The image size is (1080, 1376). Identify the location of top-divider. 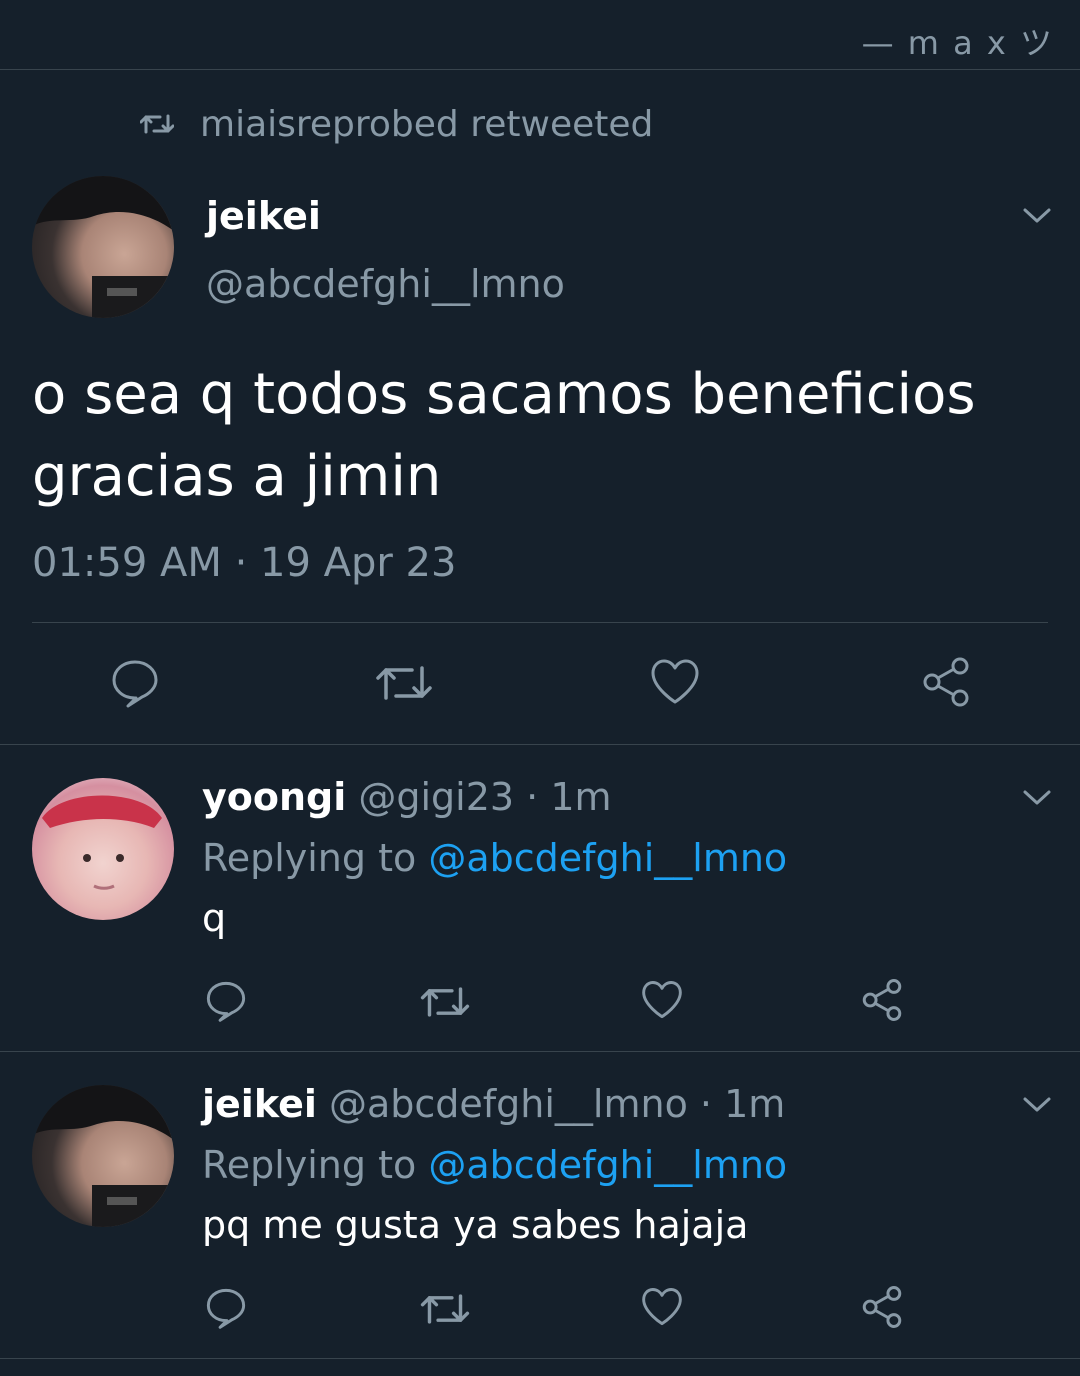
(540, 69).